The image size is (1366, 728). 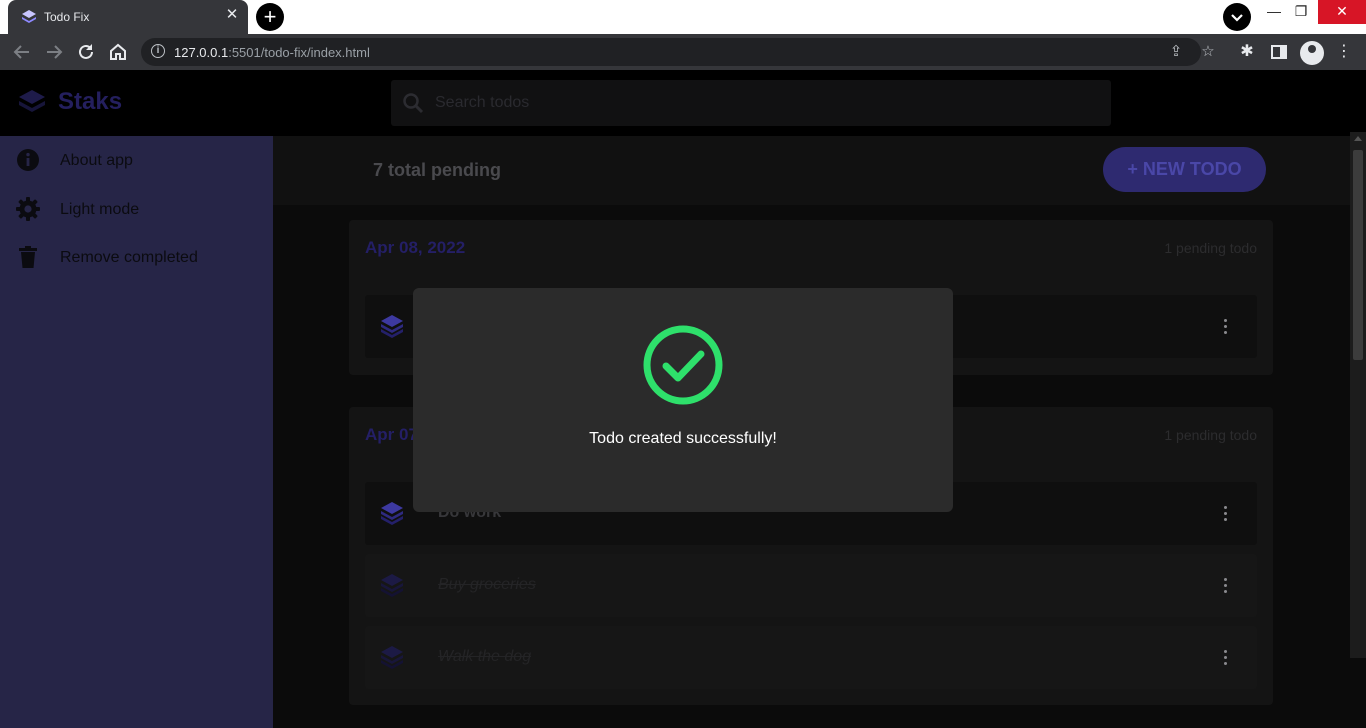 What do you see at coordinates (485, 656) in the screenshot?
I see `todo-text: Walk the dog` at bounding box center [485, 656].